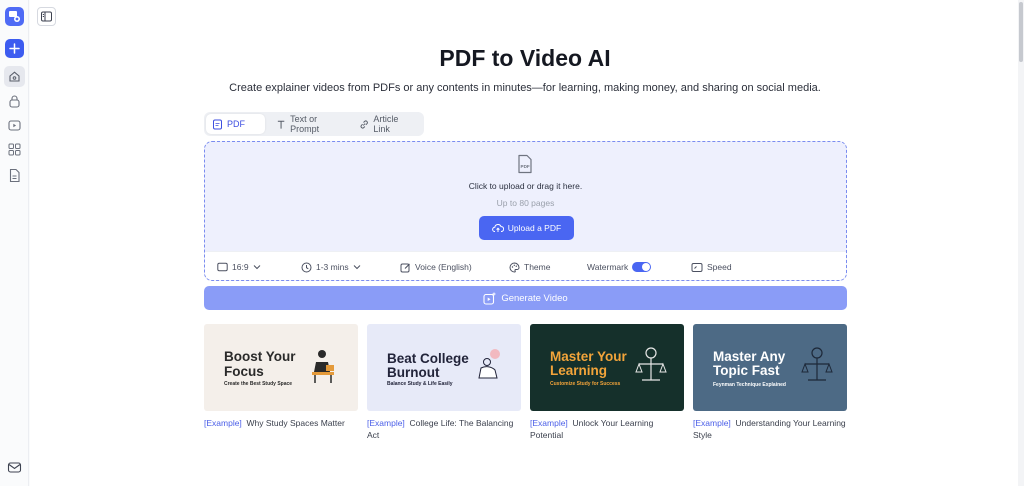 This screenshot has width=1024, height=486. Describe the element at coordinates (281, 124) in the screenshot. I see `text-icon` at that location.